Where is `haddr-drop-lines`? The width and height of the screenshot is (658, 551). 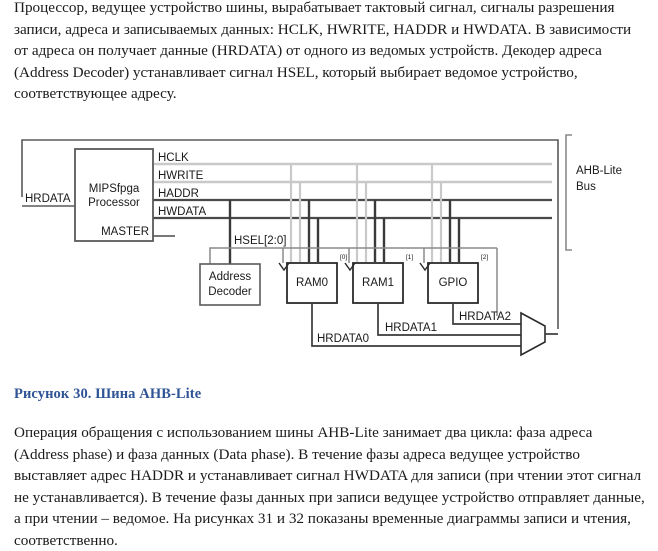
haddr-drop-lines is located at coordinates (379, 231).